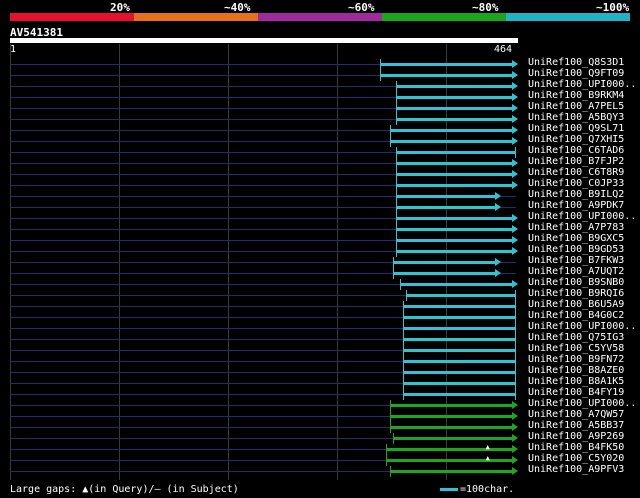 Image resolution: width=640 pixels, height=498 pixels. Describe the element at coordinates (576, 161) in the screenshot. I see `hit-label-link: UniRef100_B7FJP2` at that location.